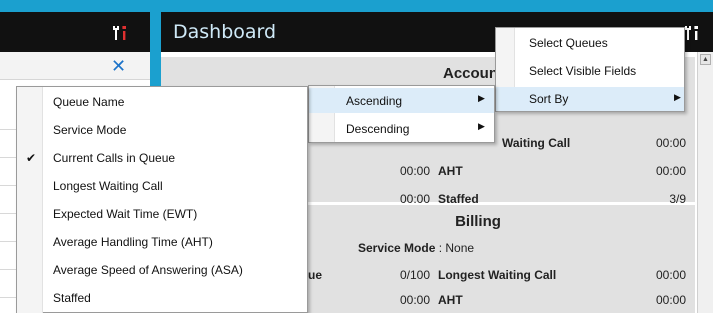 This screenshot has width=713, height=313. What do you see at coordinates (536, 143) in the screenshot?
I see `stat-label: Waiting Call` at bounding box center [536, 143].